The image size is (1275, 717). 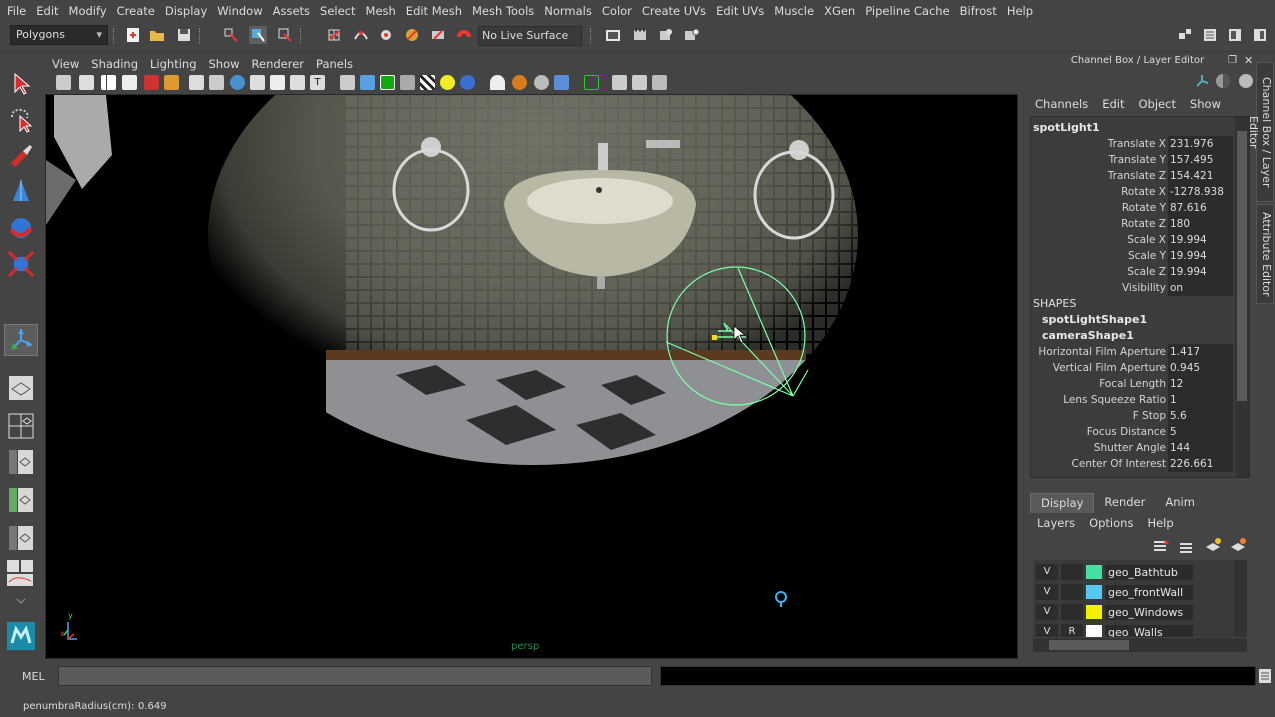 I want to click on bookmarks-icon, so click(x=108, y=82).